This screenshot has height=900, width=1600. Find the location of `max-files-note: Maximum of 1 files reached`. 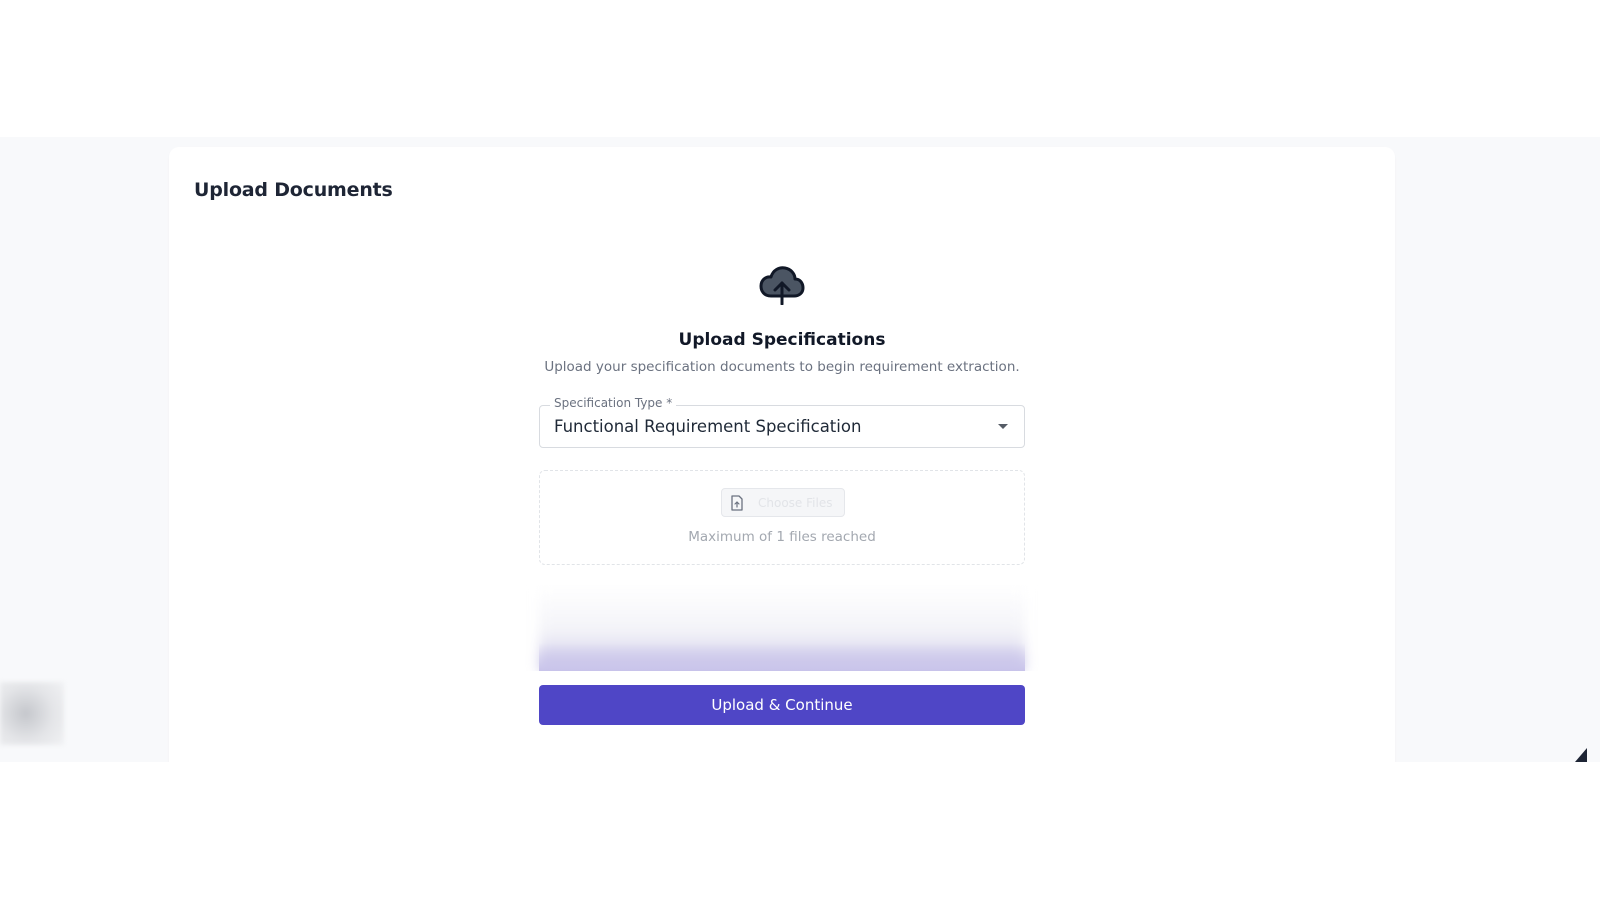

max-files-note: Maximum of 1 files reached is located at coordinates (782, 537).